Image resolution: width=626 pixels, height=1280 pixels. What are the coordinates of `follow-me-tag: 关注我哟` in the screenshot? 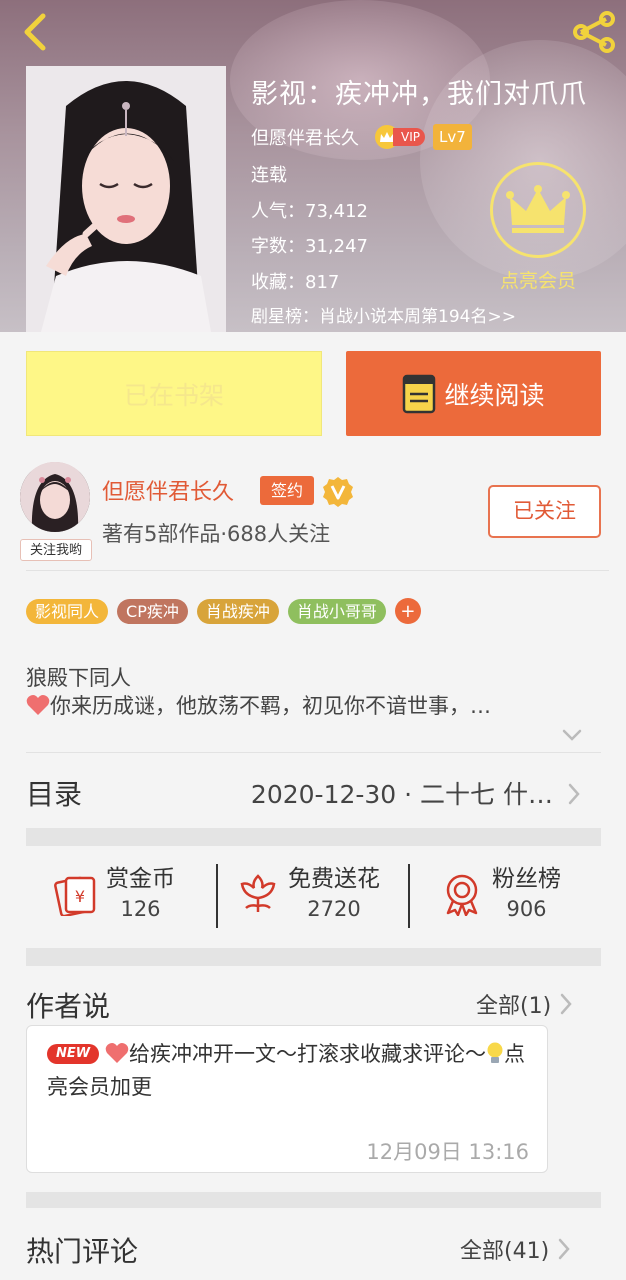 It's located at (56, 550).